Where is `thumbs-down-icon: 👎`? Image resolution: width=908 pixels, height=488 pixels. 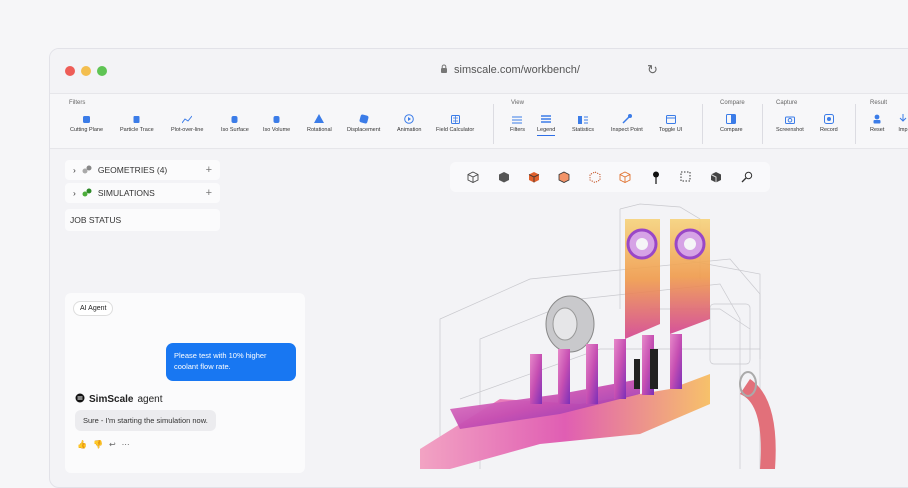
thumbs-down-icon: 👎 is located at coordinates (98, 444).